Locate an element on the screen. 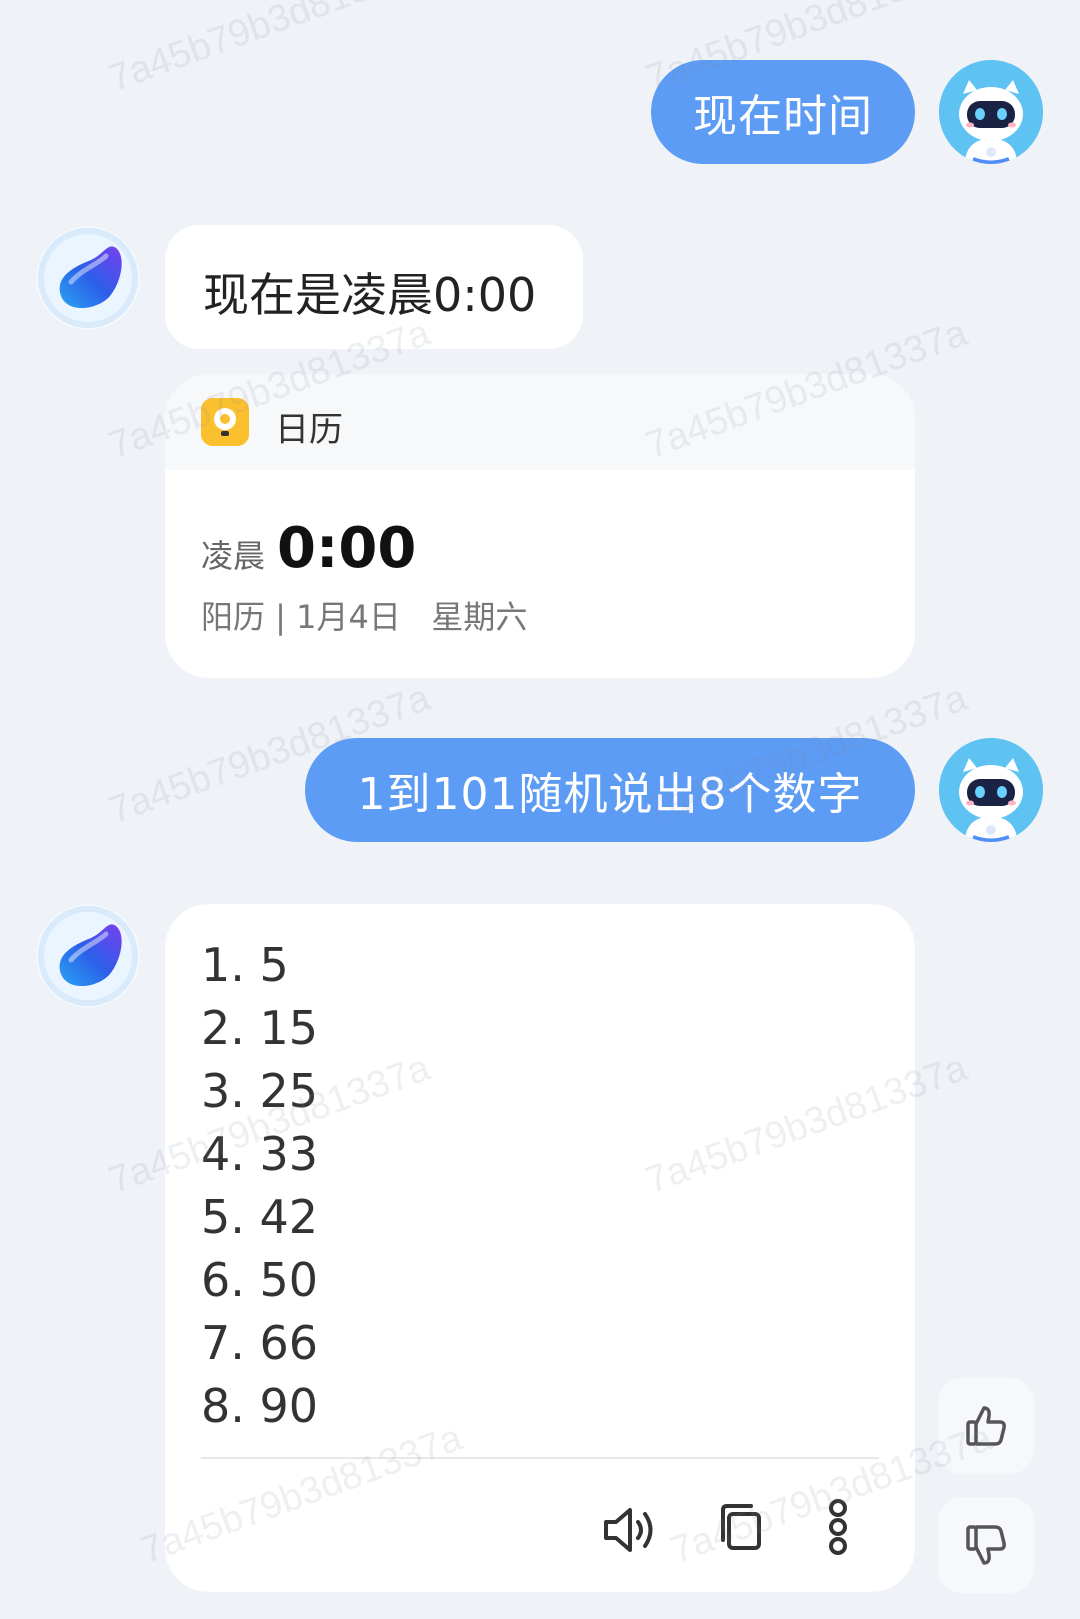 This screenshot has width=1080, height=1619. list-item: 6. 50 is located at coordinates (260, 1280).